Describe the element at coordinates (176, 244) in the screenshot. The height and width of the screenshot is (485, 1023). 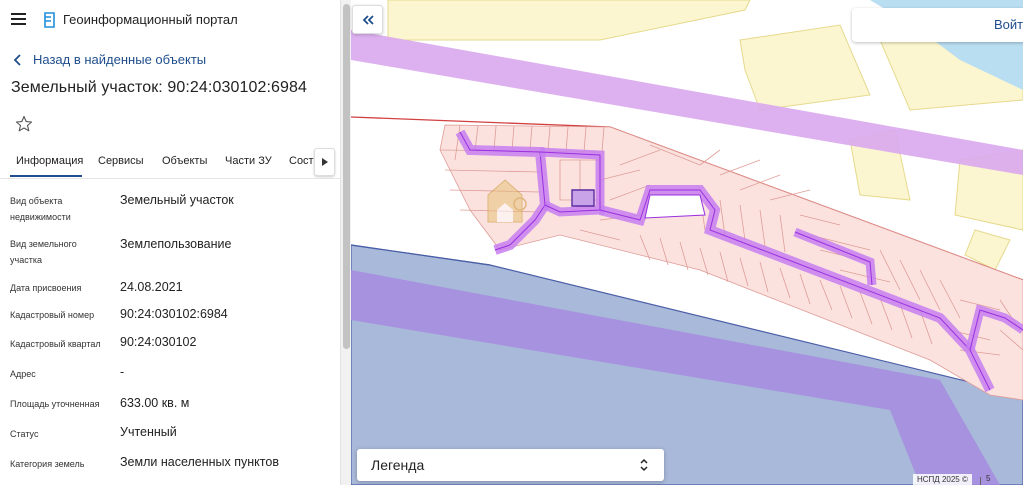
I see `property-value: Землепользование` at that location.